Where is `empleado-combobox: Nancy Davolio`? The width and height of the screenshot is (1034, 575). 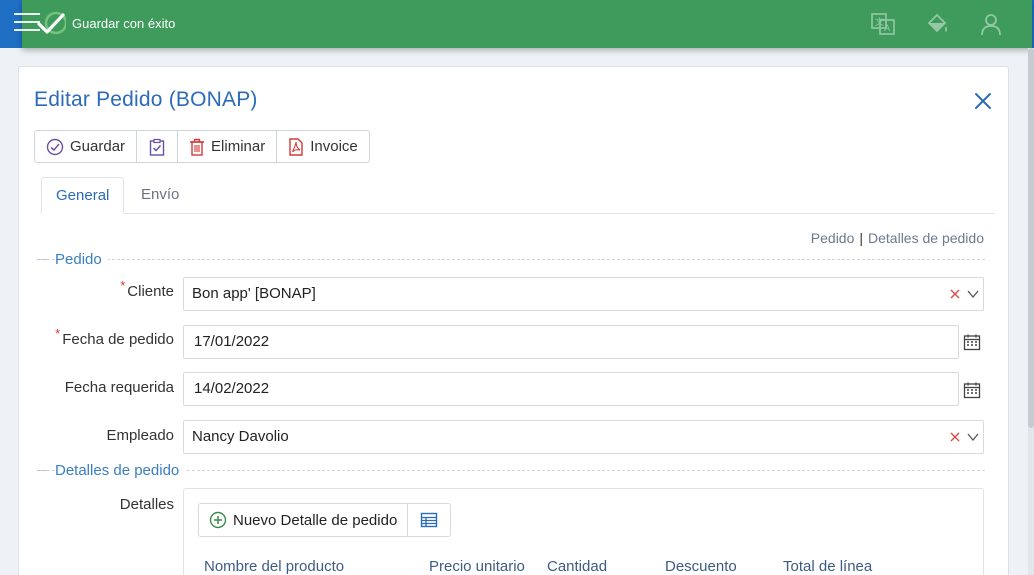
empleado-combobox: Nancy Davolio is located at coordinates (583, 437).